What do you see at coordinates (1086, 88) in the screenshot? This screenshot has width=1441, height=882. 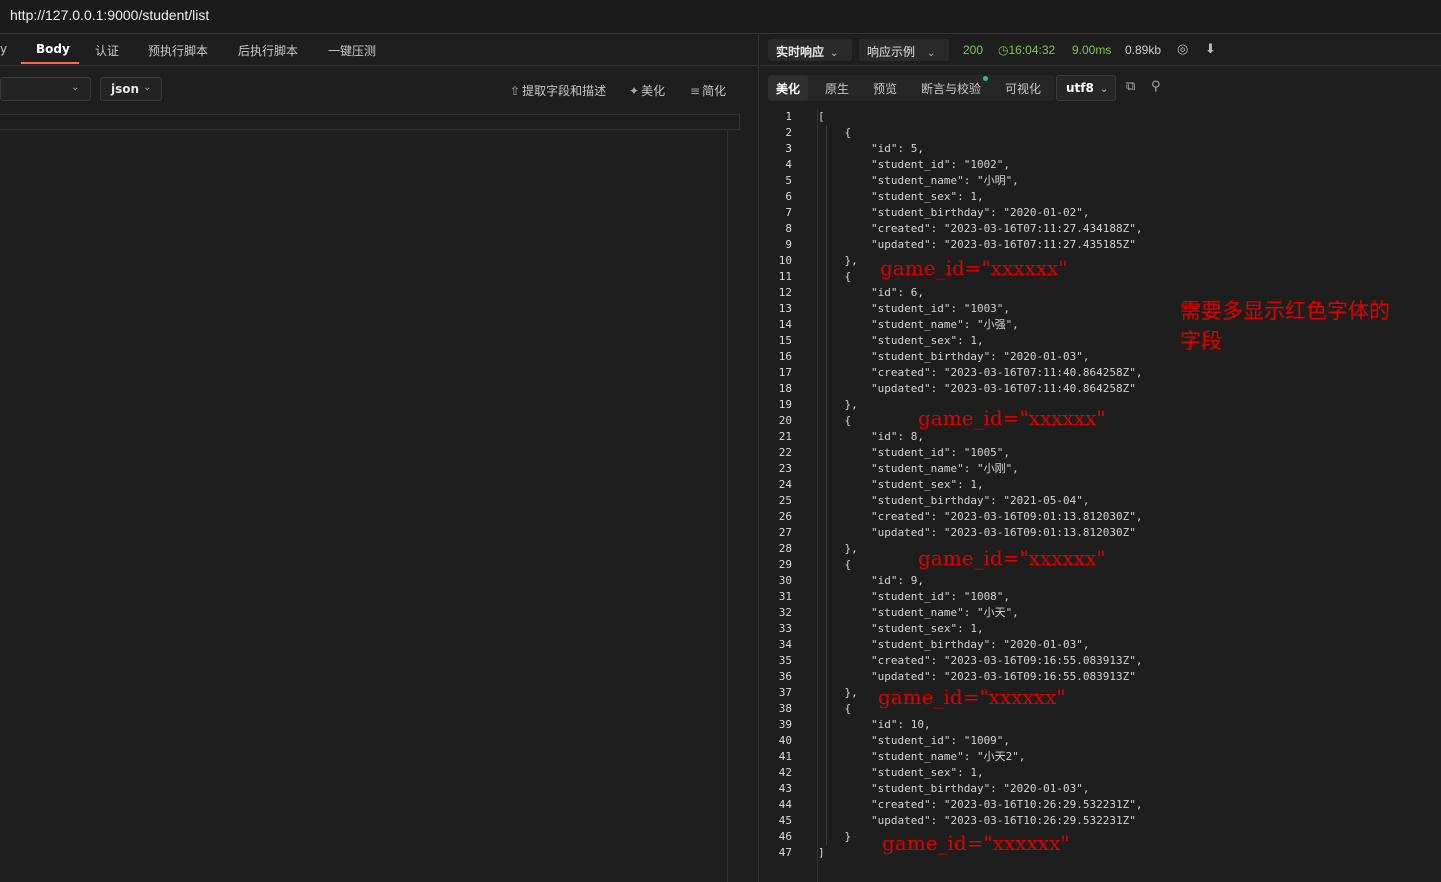 I see `encoding-select: utf8 ⌄` at bounding box center [1086, 88].